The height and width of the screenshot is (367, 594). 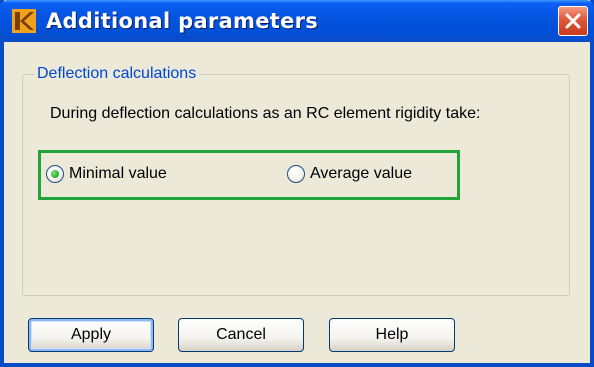 I want to click on close-icon, so click(x=573, y=21).